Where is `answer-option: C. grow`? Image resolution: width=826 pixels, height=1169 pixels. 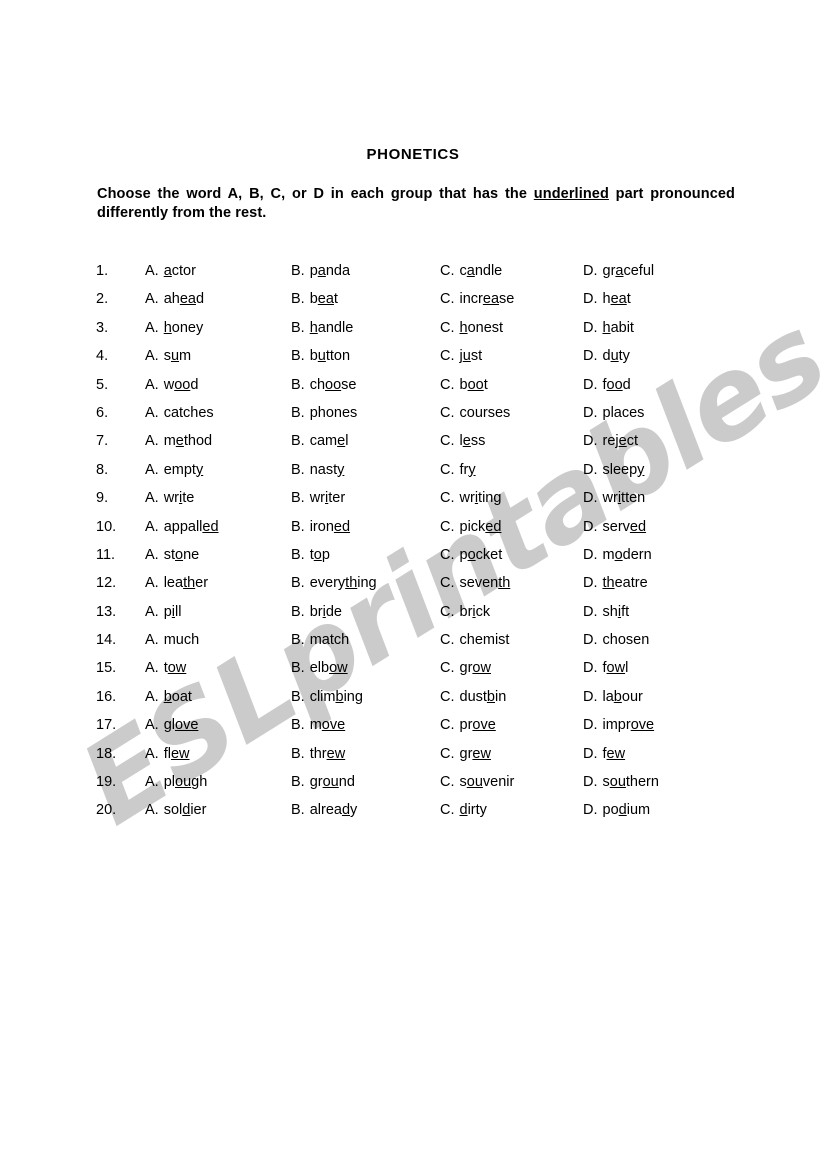
answer-option: C. grow is located at coordinates (465, 668).